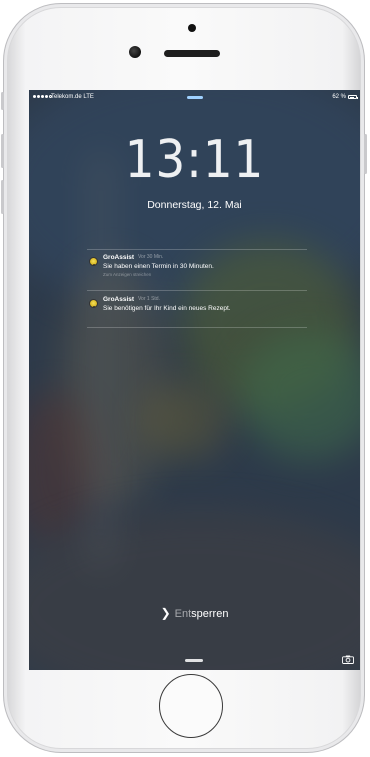 The height and width of the screenshot is (757, 370). Describe the element at coordinates (127, 274) in the screenshot. I see `notification-swipe-hint: Zum Anzeigen streichen` at that location.